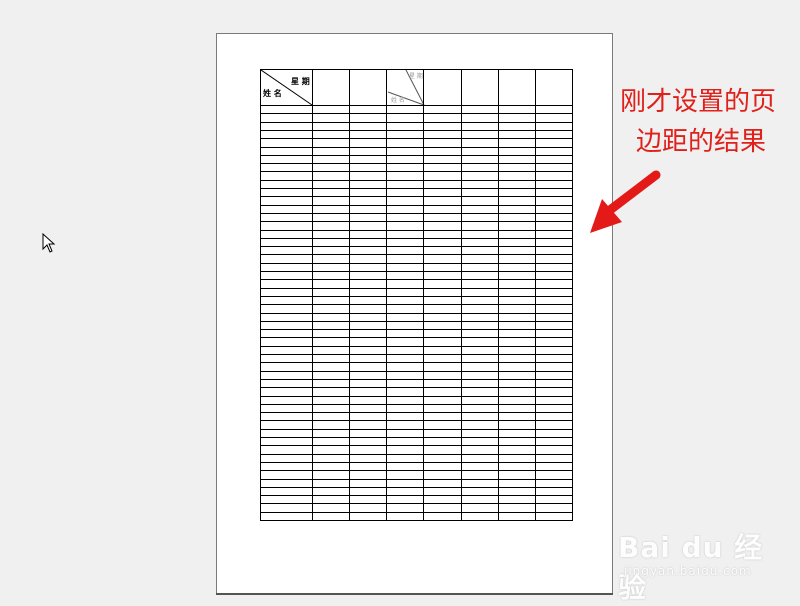 This screenshot has width=800, height=606. I want to click on page-shadow-edge, so click(414, 594).